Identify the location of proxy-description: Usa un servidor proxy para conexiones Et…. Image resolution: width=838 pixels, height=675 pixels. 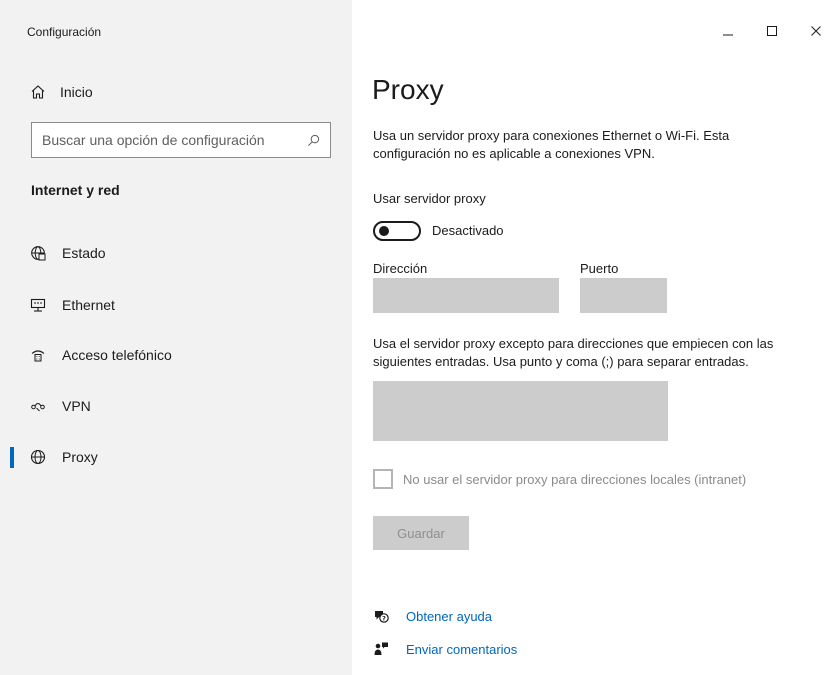
(551, 144).